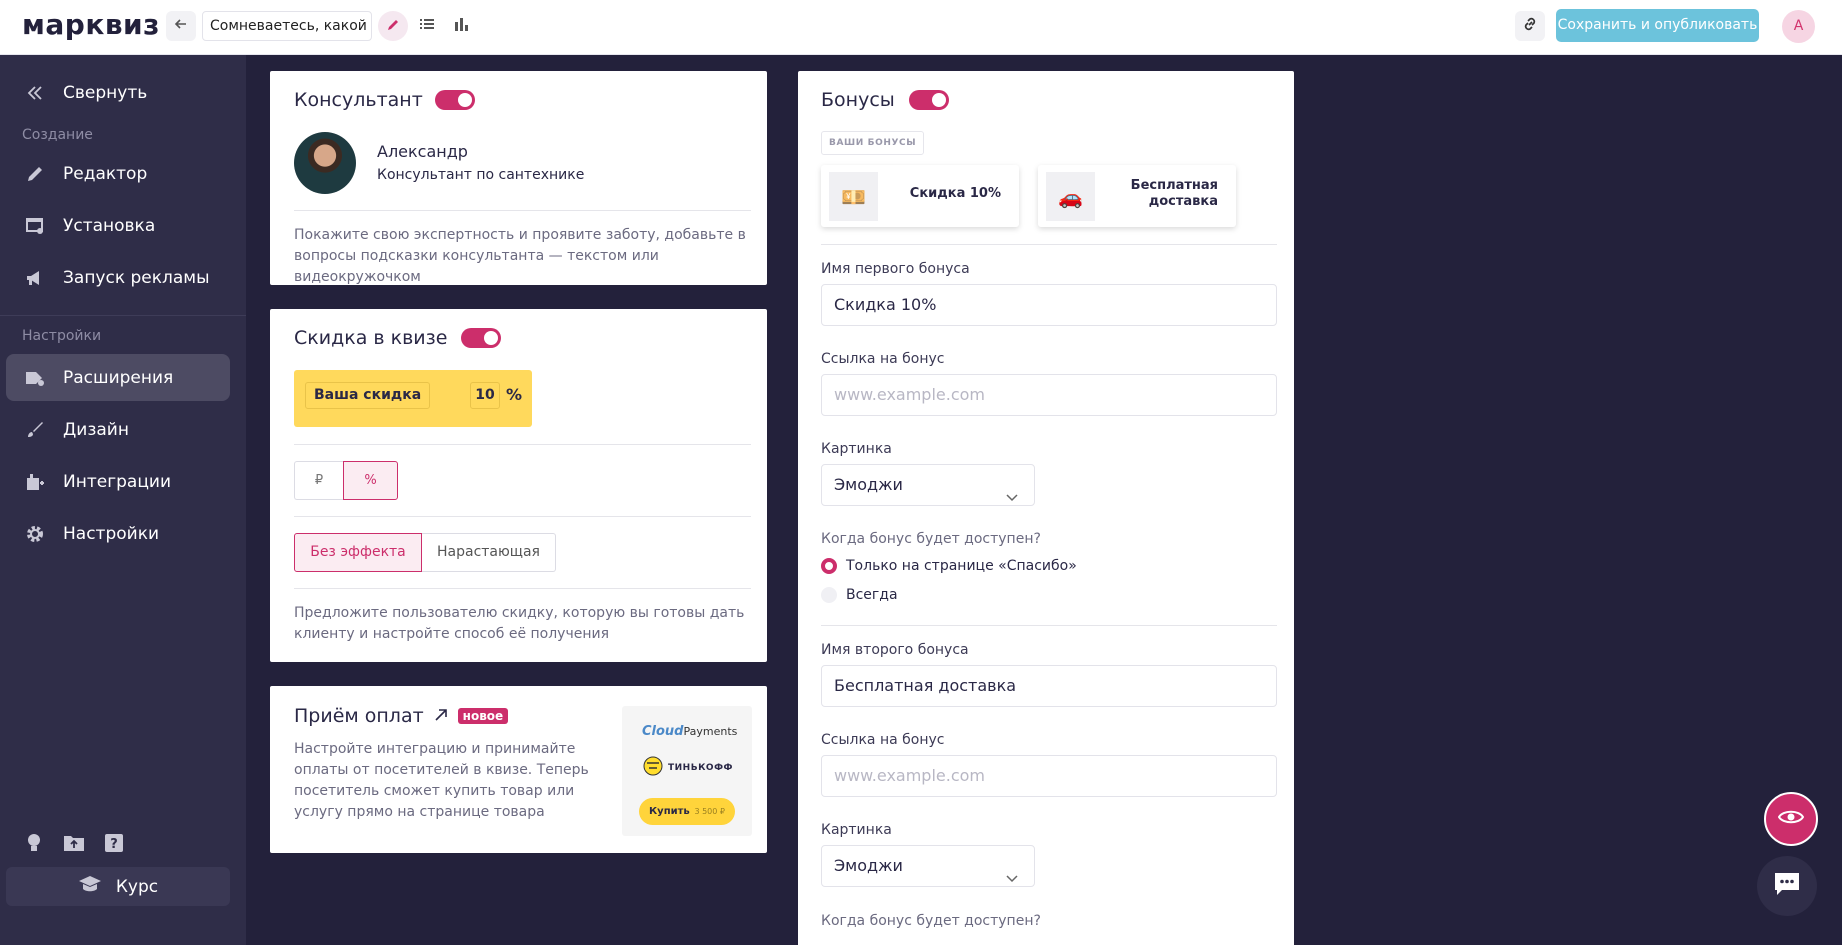 Image resolution: width=1842 pixels, height=945 pixels. What do you see at coordinates (109, 225) in the screenshot?
I see `sidebar-item-label: Установка` at bounding box center [109, 225].